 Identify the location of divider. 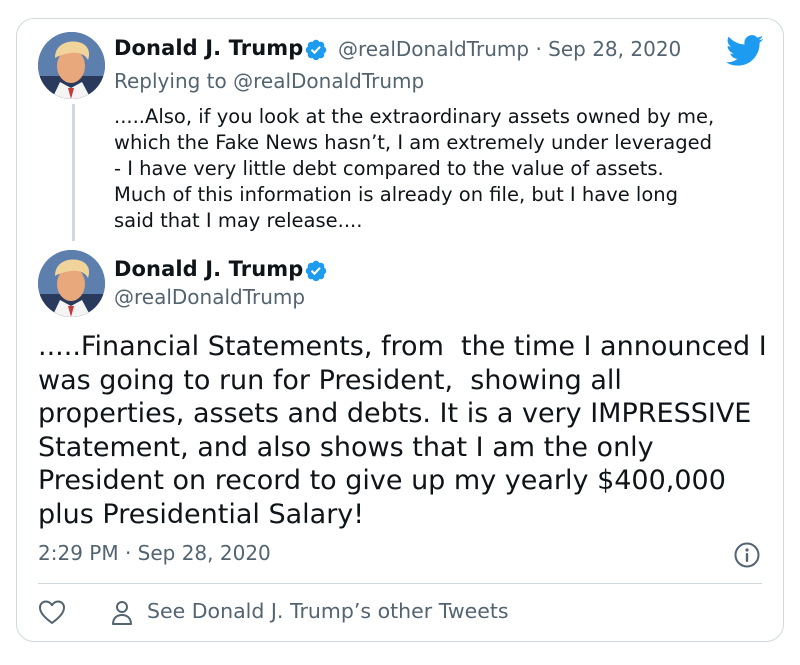
(400, 583).